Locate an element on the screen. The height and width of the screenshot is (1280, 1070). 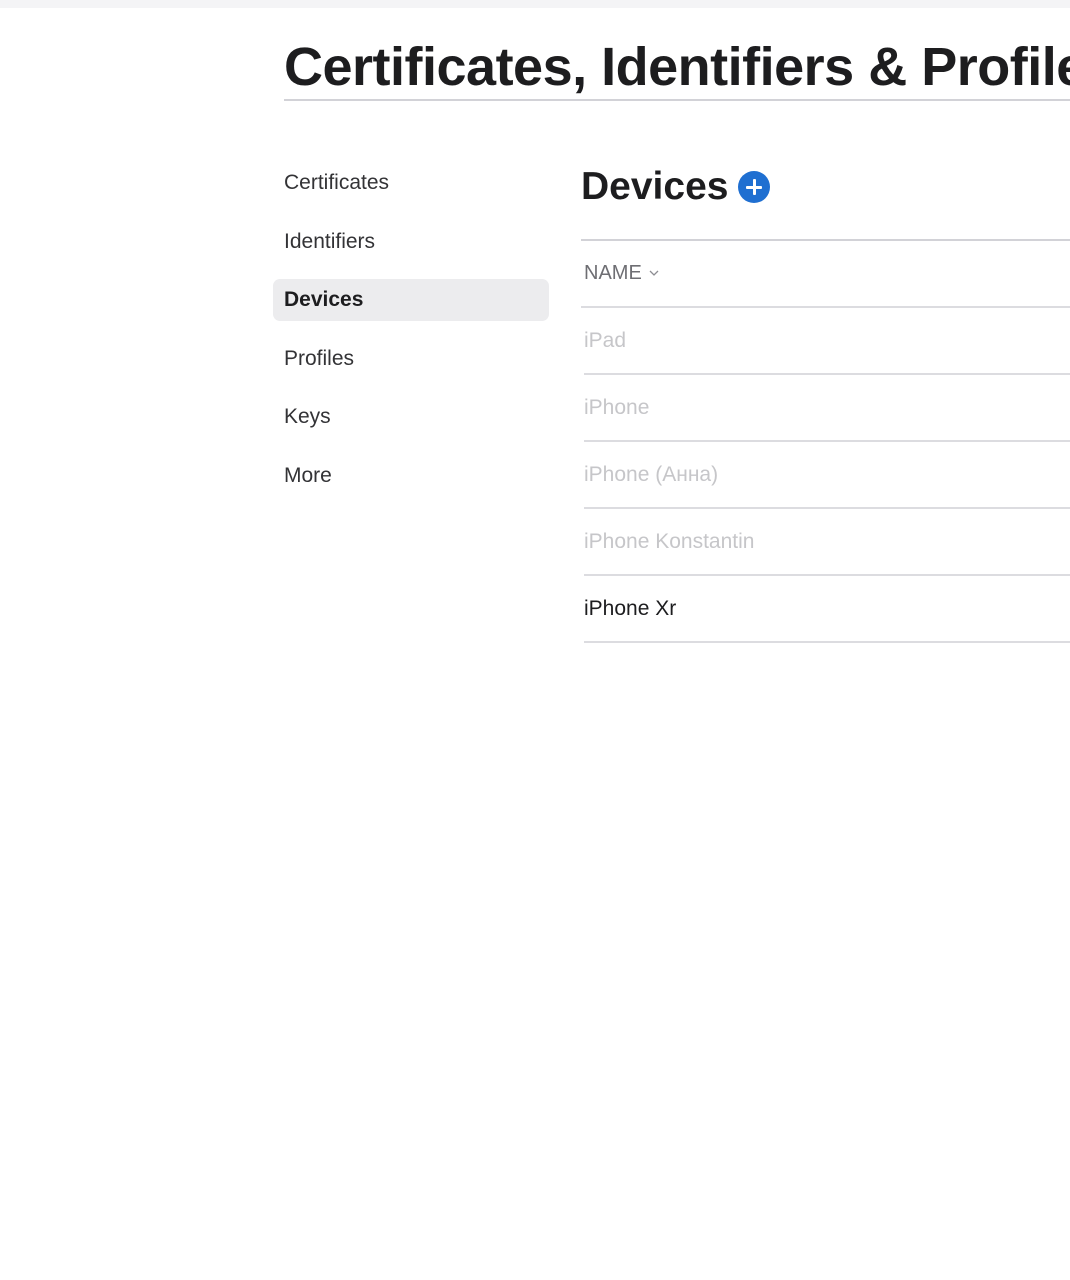
device-name: iPhone (Анна) is located at coordinates (651, 474).